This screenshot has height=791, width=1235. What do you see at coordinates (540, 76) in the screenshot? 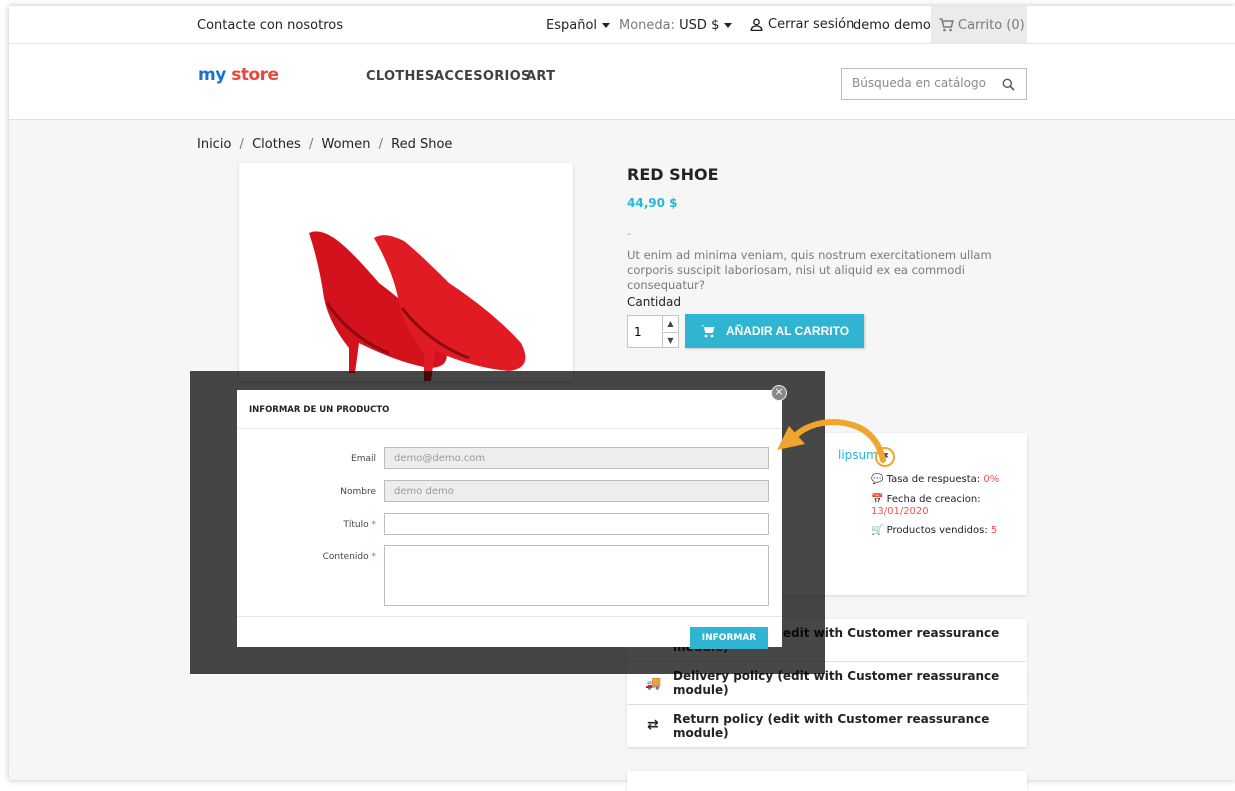
I see `nav-item-art: ART` at bounding box center [540, 76].